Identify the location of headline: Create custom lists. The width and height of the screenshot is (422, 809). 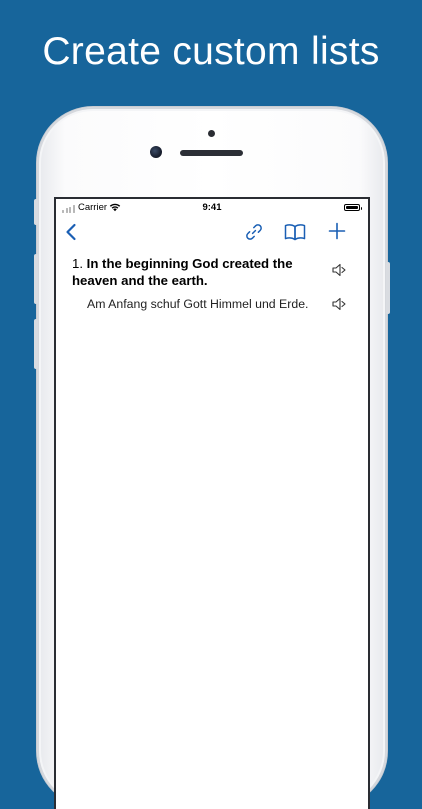
(211, 51).